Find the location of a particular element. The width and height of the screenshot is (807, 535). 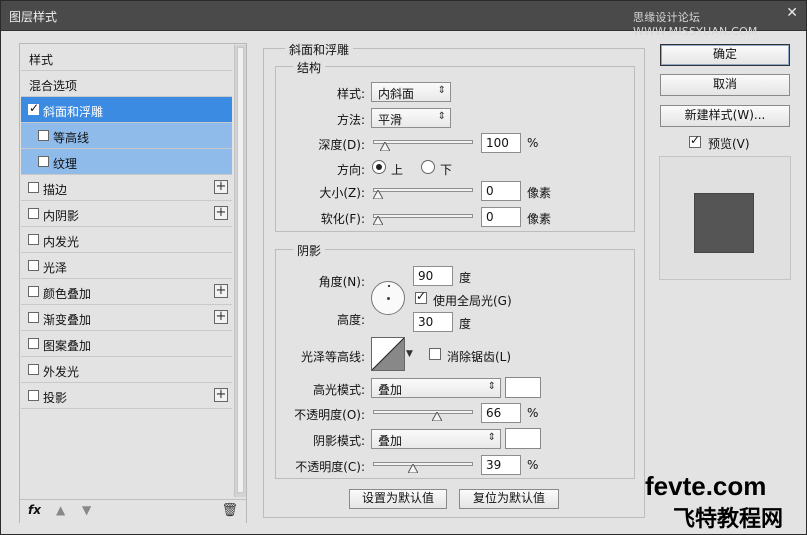

style-list-item: 内阴影 + is located at coordinates (126, 214).